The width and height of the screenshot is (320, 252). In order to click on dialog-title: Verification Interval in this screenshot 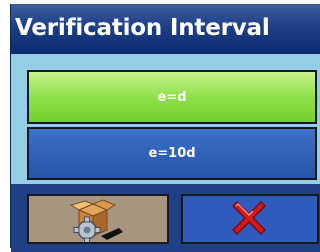, I will do `click(142, 28)`.